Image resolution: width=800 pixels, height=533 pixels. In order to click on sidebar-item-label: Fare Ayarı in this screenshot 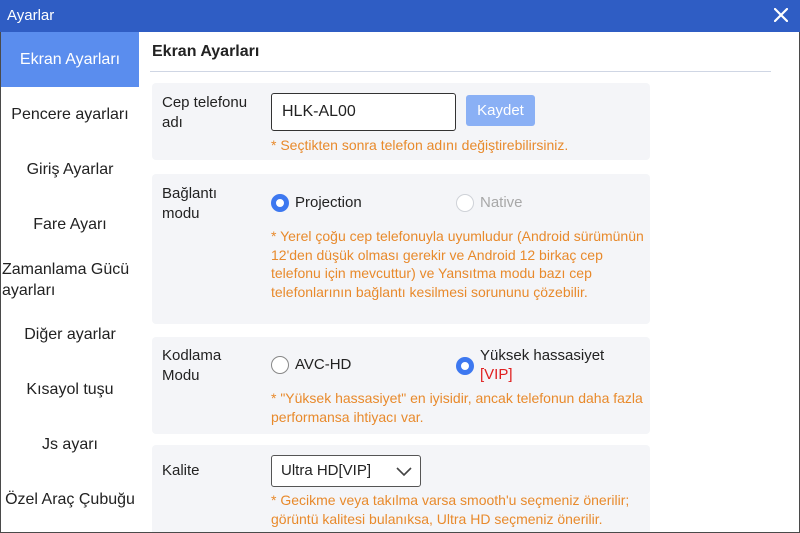, I will do `click(70, 224)`.